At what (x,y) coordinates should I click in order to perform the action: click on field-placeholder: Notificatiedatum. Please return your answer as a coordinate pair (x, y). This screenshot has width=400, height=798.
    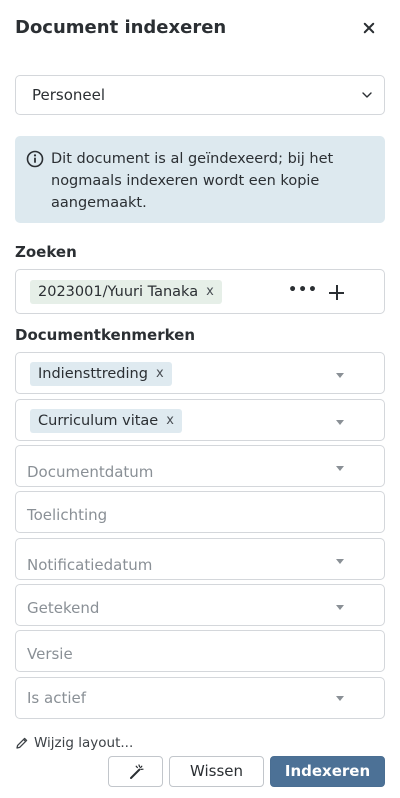
    Looking at the image, I should click on (90, 565).